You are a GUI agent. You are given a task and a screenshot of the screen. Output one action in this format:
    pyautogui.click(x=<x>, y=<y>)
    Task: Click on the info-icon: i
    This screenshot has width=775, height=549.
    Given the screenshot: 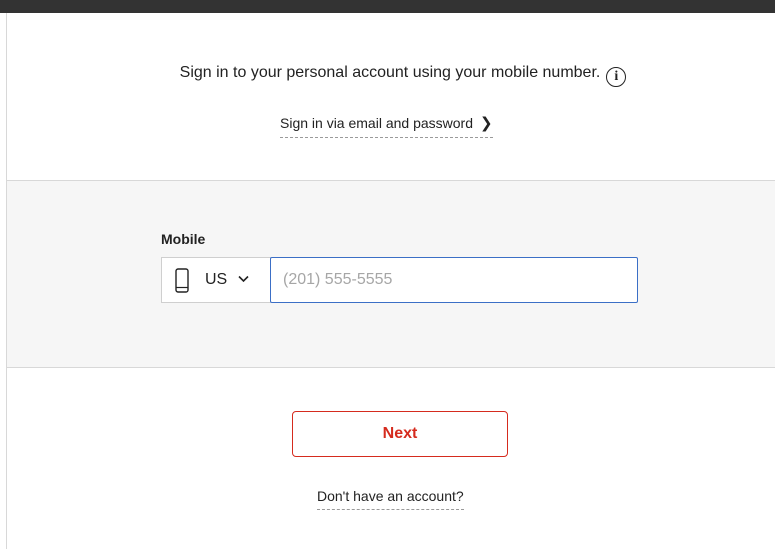 What is the action you would take?
    pyautogui.click(x=616, y=77)
    